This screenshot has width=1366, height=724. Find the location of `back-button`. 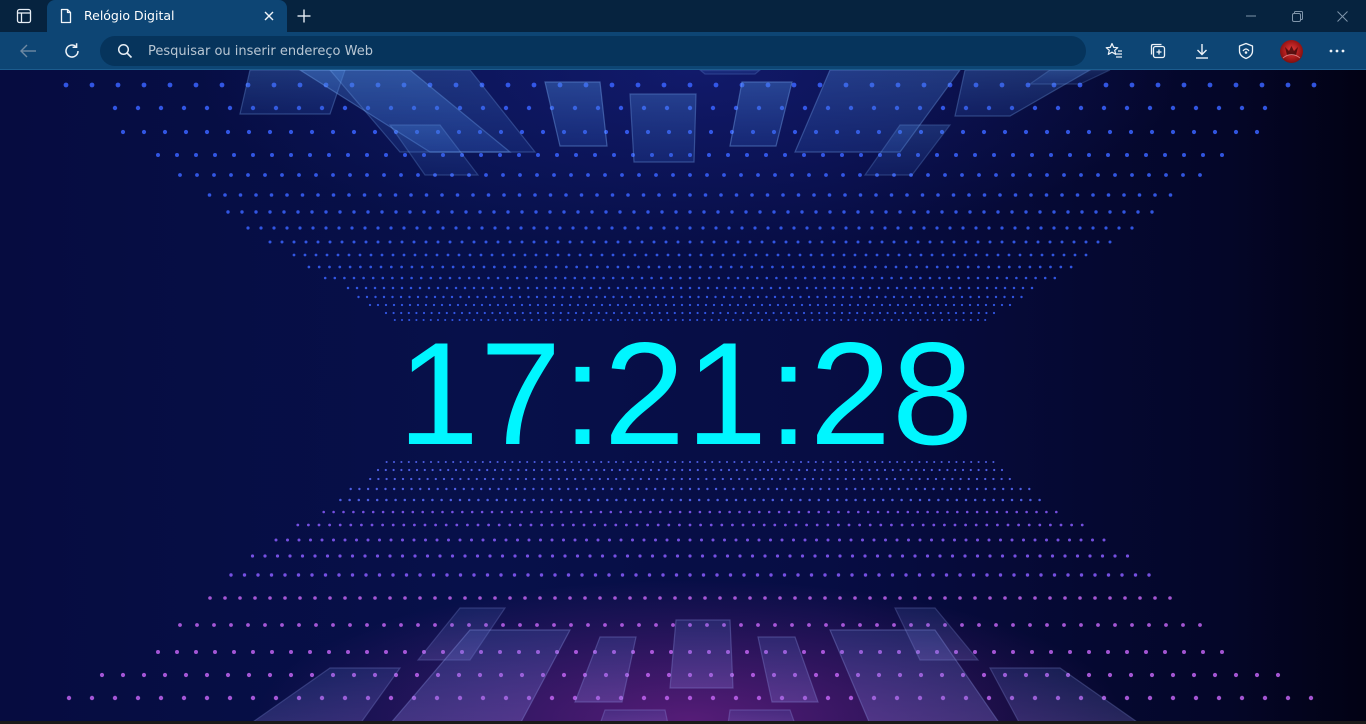

back-button is located at coordinates (28, 51).